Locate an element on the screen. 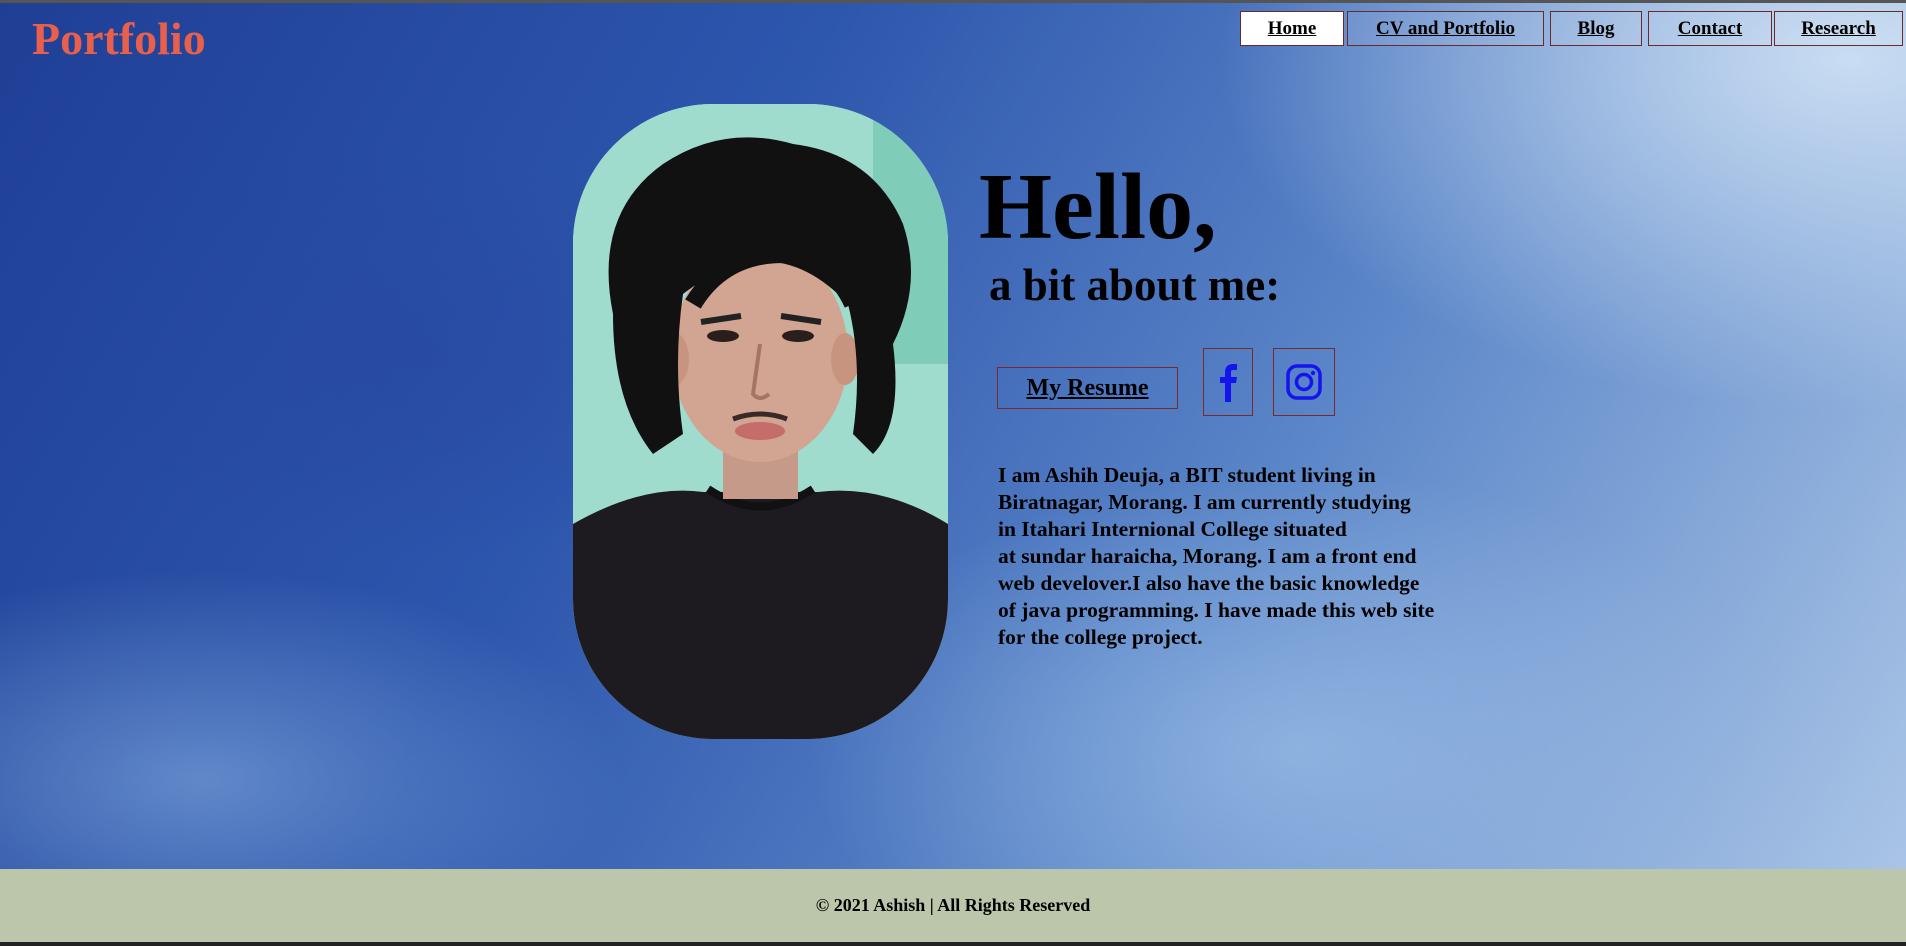 The width and height of the screenshot is (1906, 946). instagram-icon is located at coordinates (1304, 382).